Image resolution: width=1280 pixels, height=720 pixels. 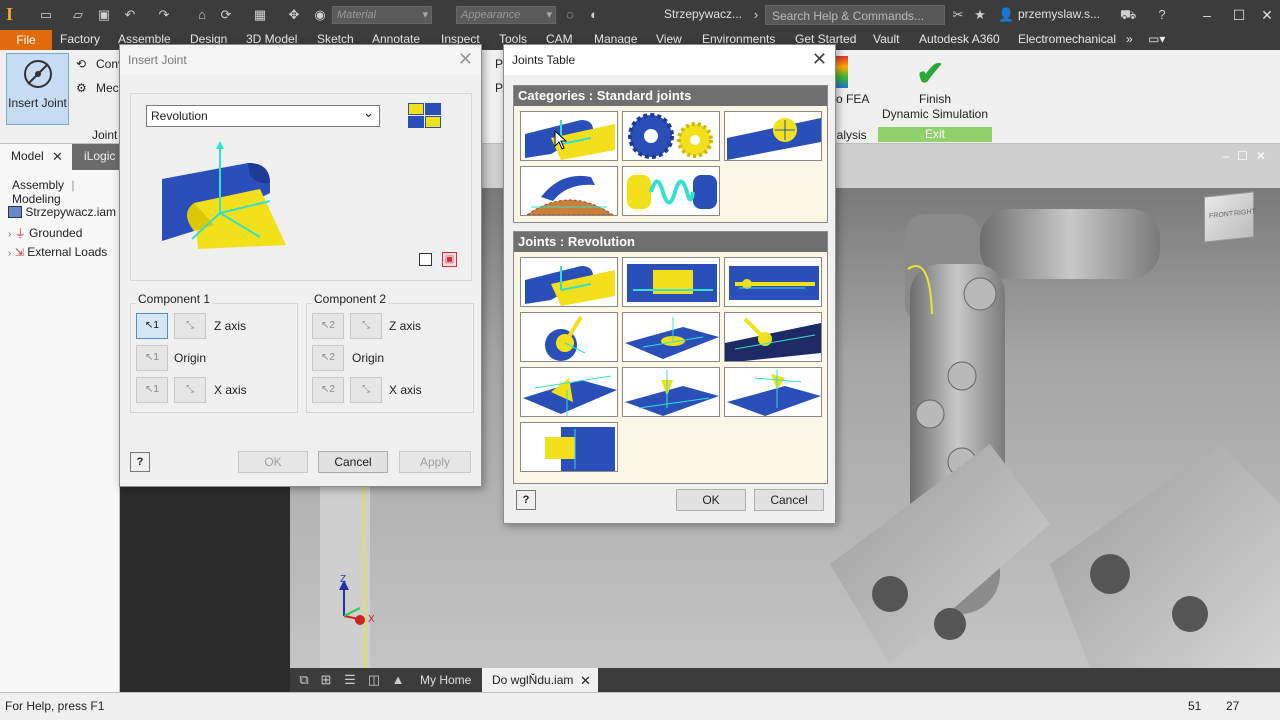 What do you see at coordinates (773, 392) in the screenshot?
I see `joint-spatial` at bounding box center [773, 392].